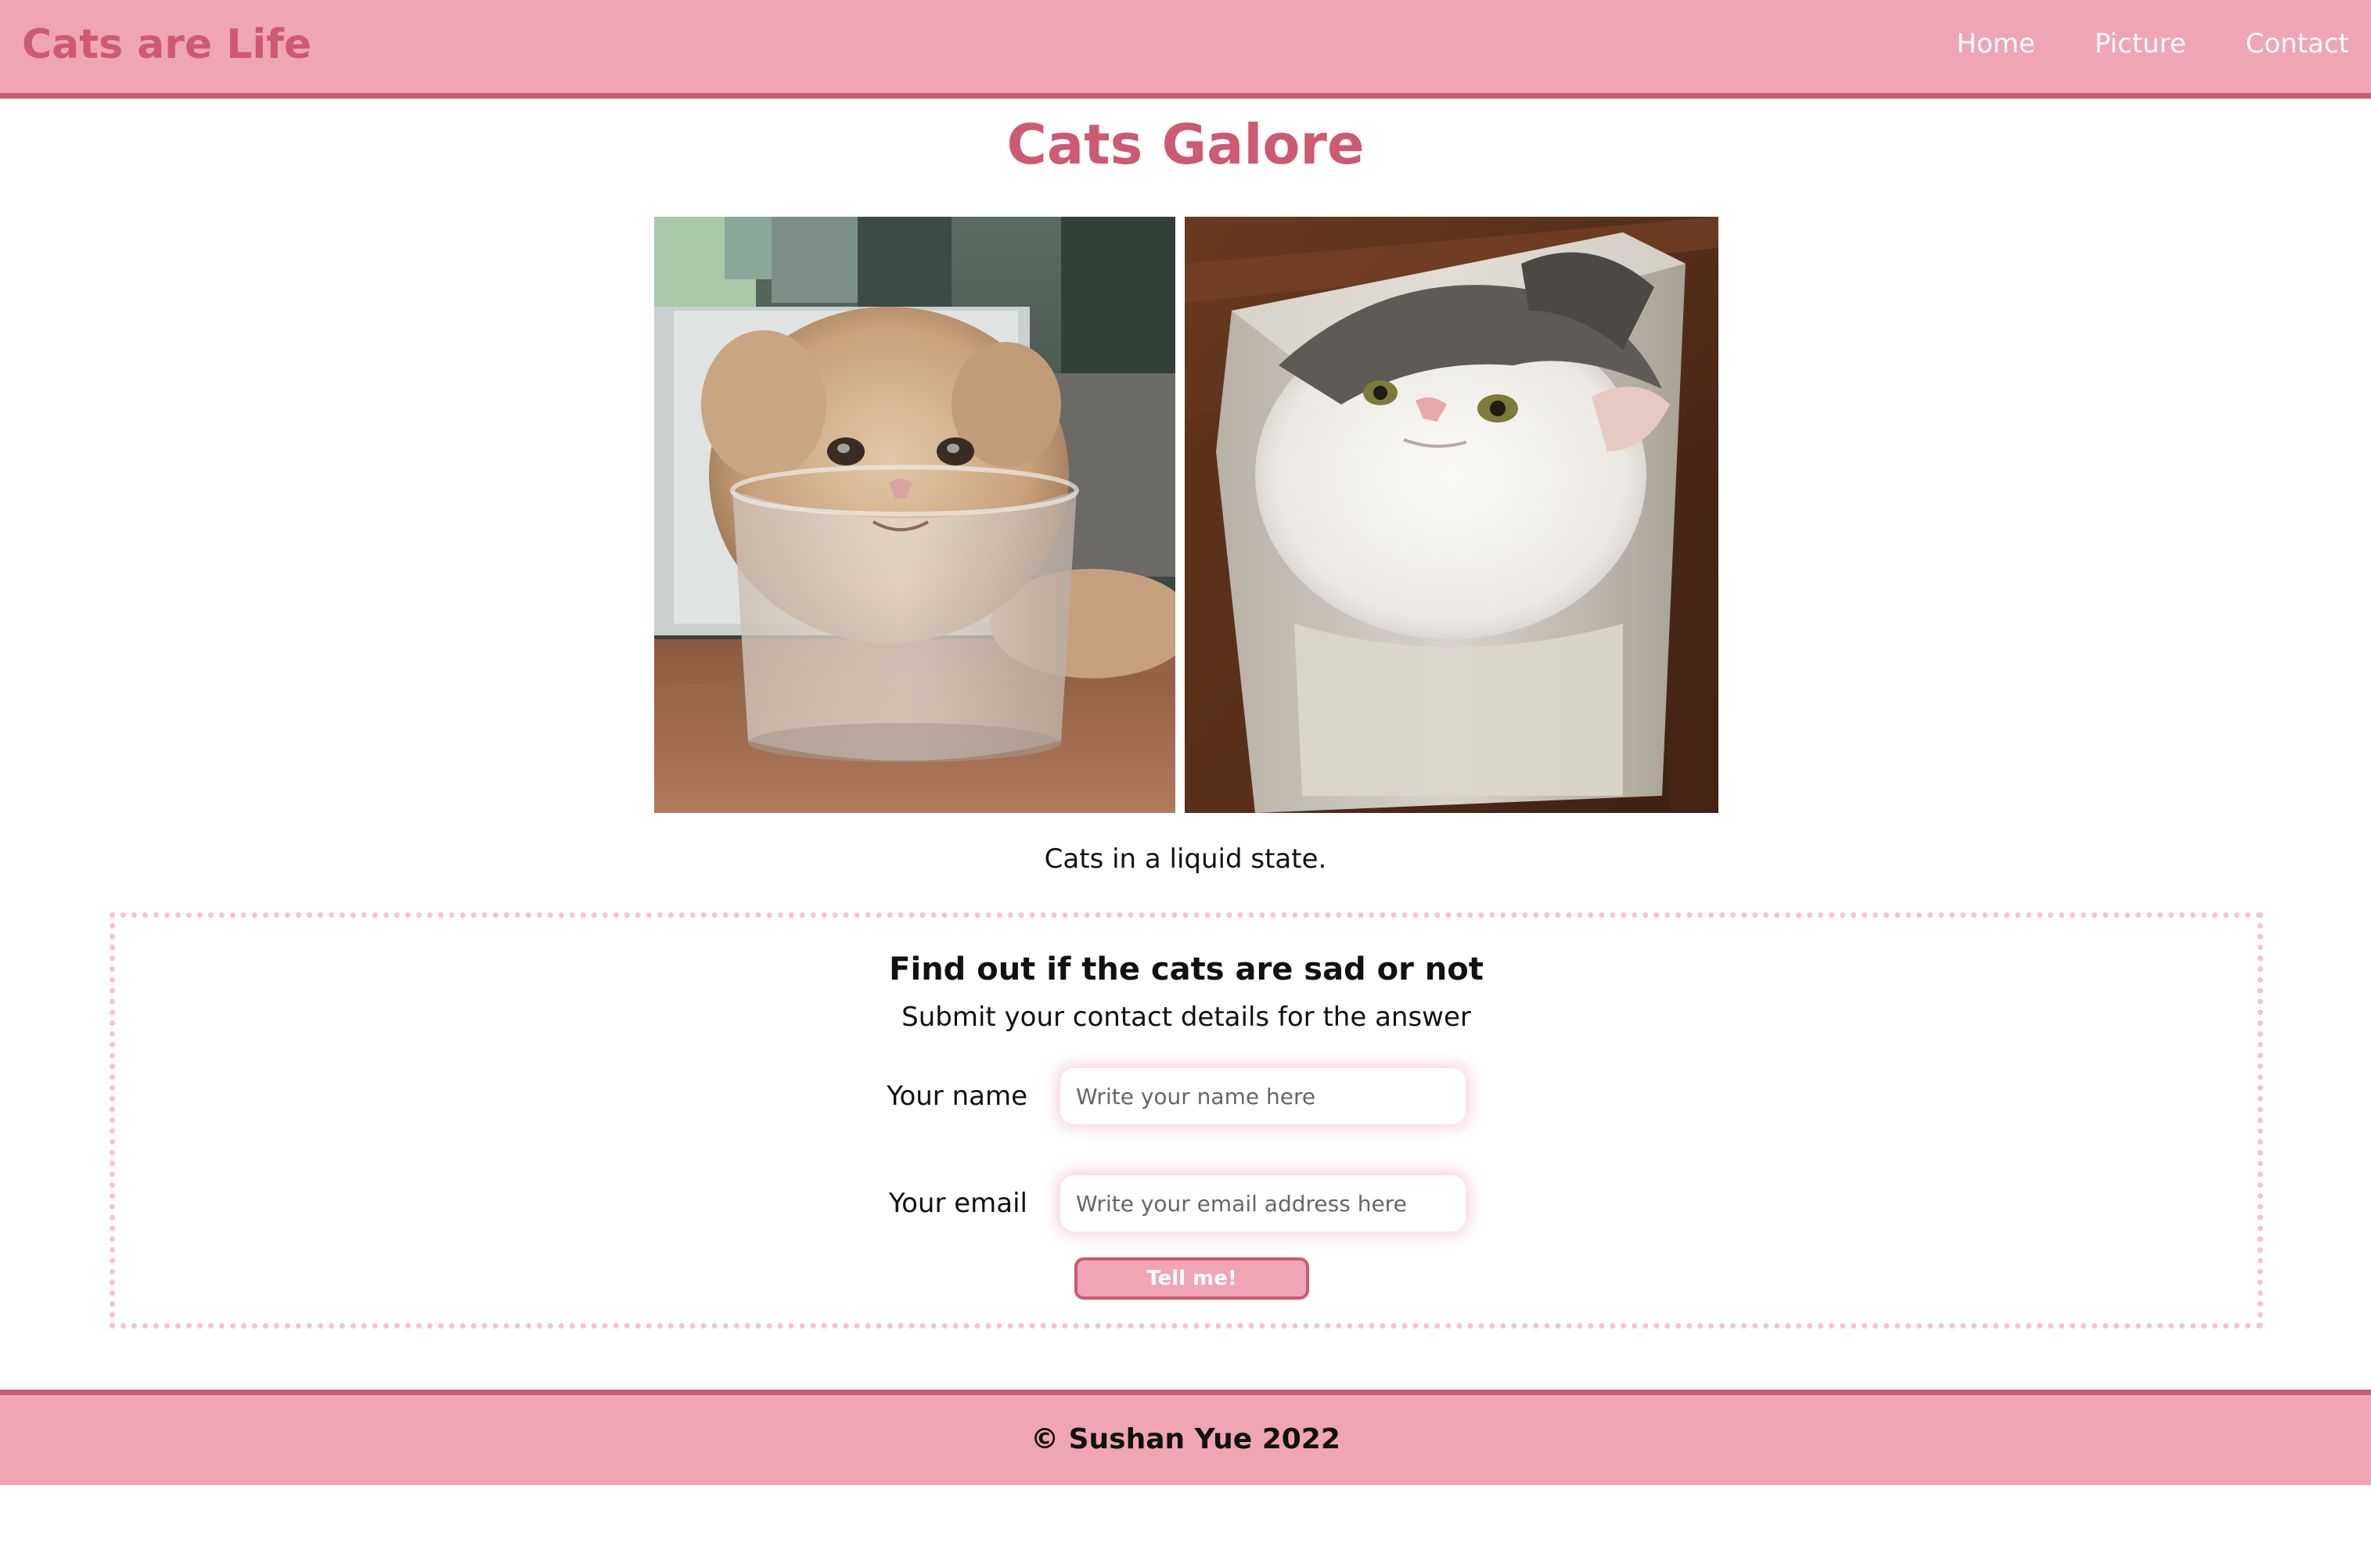 The width and height of the screenshot is (2371, 1568). Describe the element at coordinates (2140, 43) in the screenshot. I see `nav-link-picture: Picture` at that location.